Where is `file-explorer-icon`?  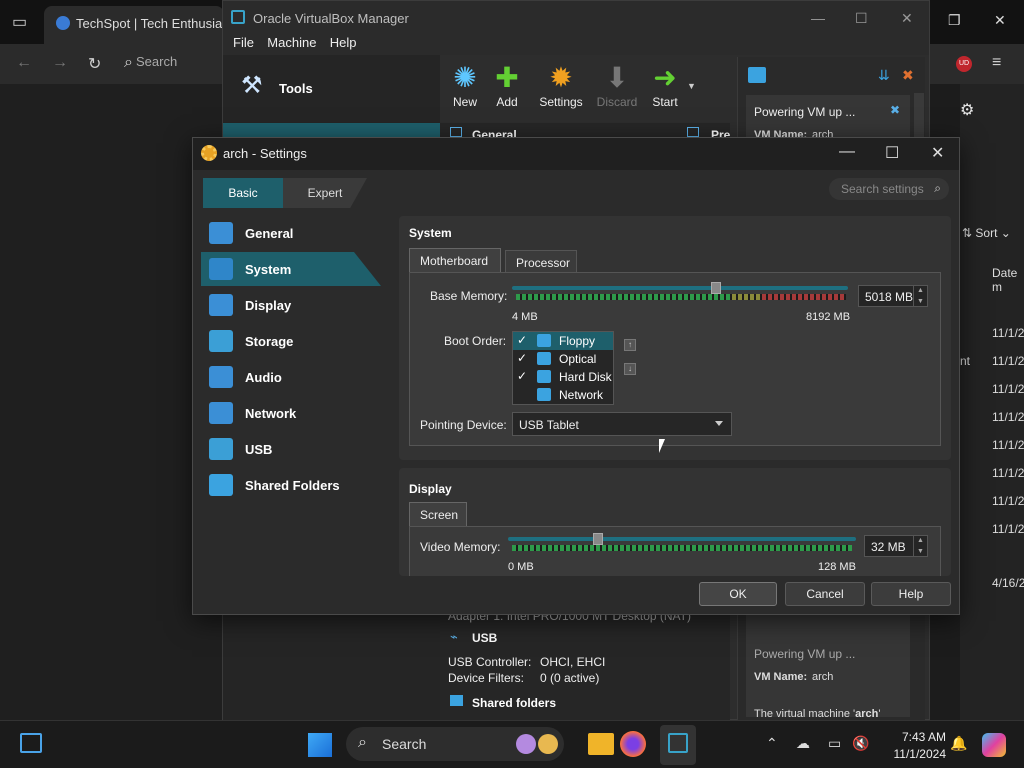
file-explorer-icon is located at coordinates (601, 744).